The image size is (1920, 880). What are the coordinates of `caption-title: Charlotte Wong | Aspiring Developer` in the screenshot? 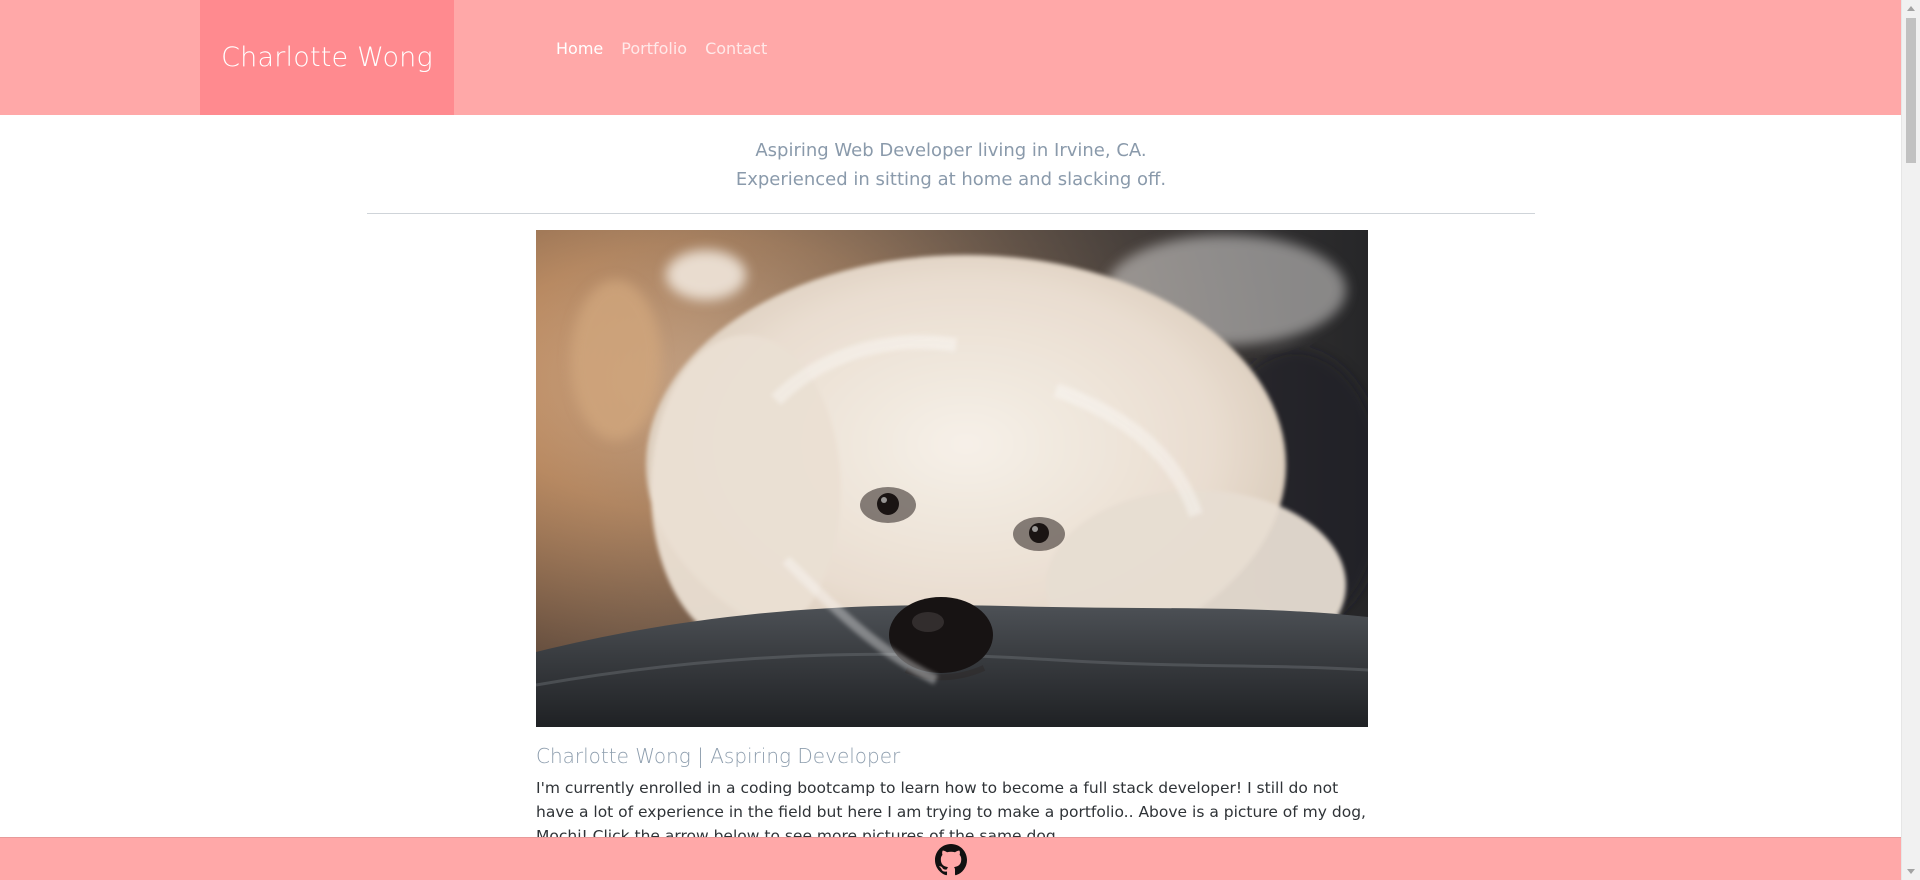 It's located at (718, 756).